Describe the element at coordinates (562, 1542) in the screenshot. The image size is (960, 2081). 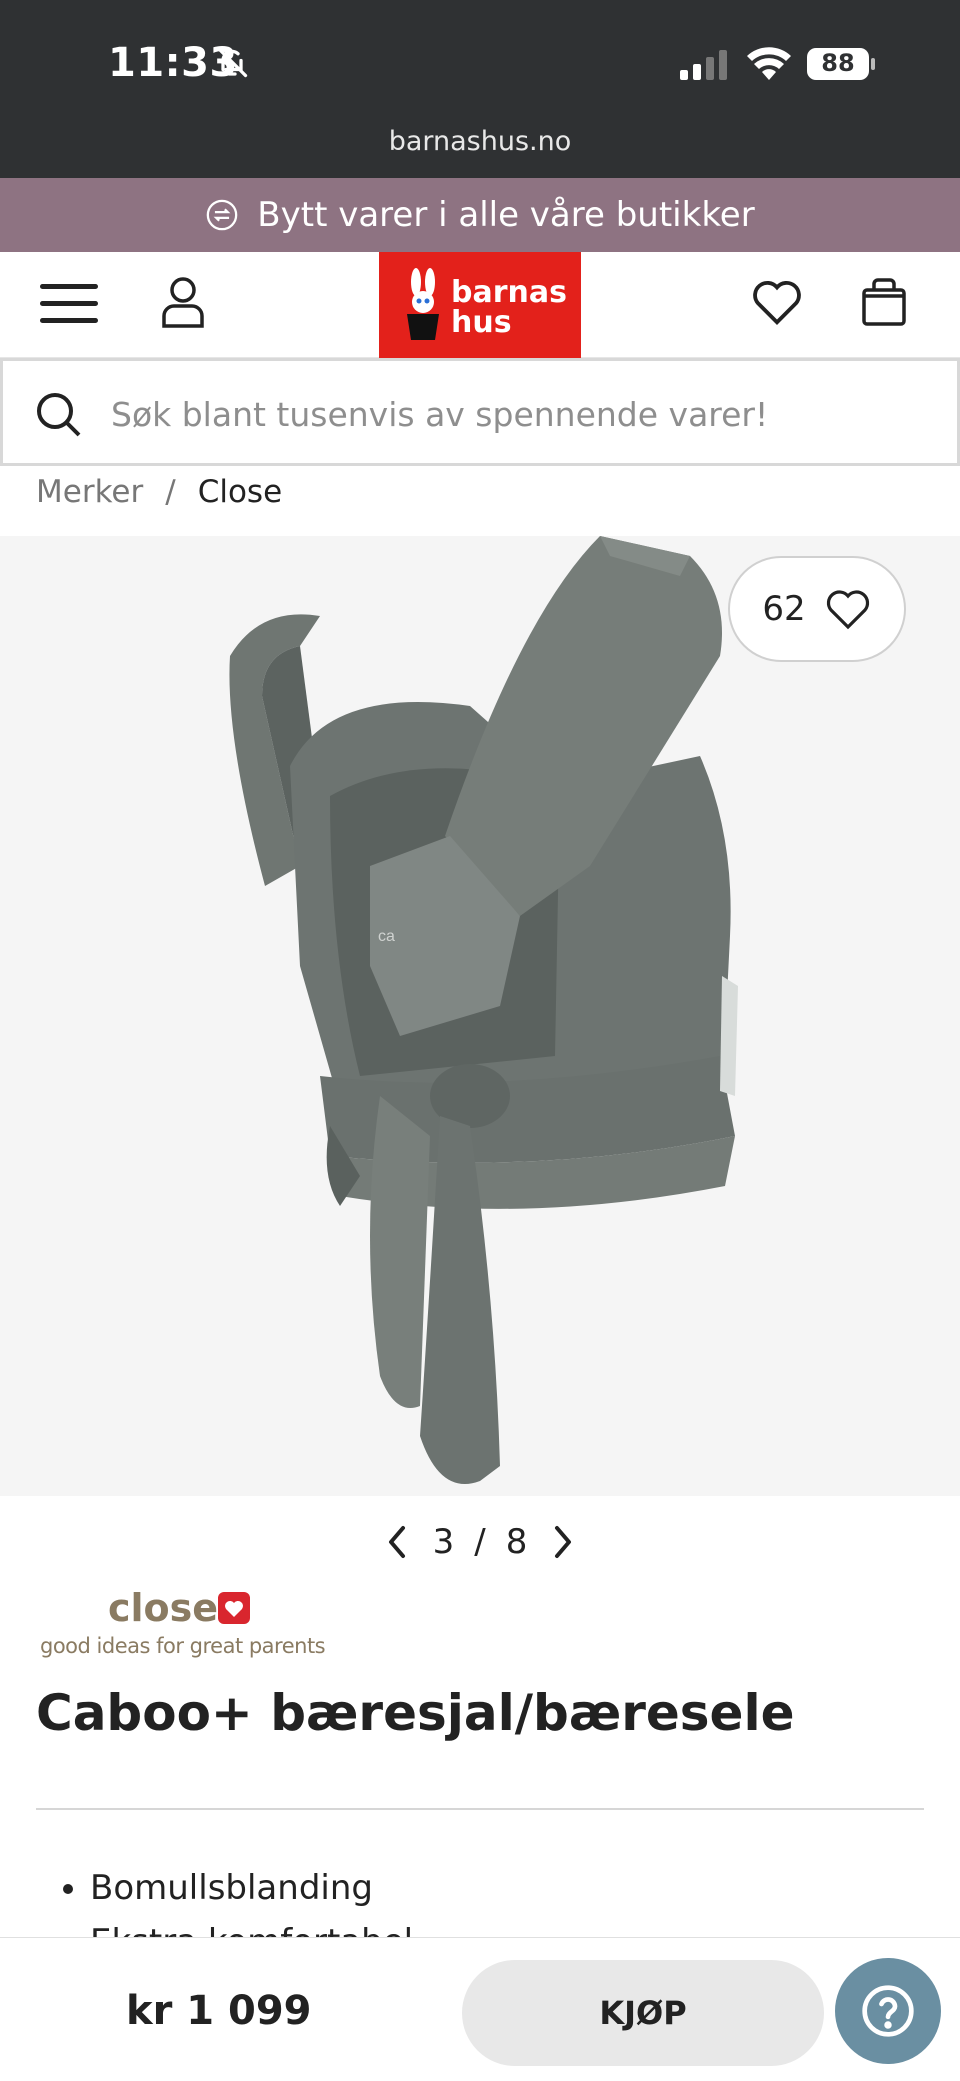
I see `chevron-right-icon` at that location.